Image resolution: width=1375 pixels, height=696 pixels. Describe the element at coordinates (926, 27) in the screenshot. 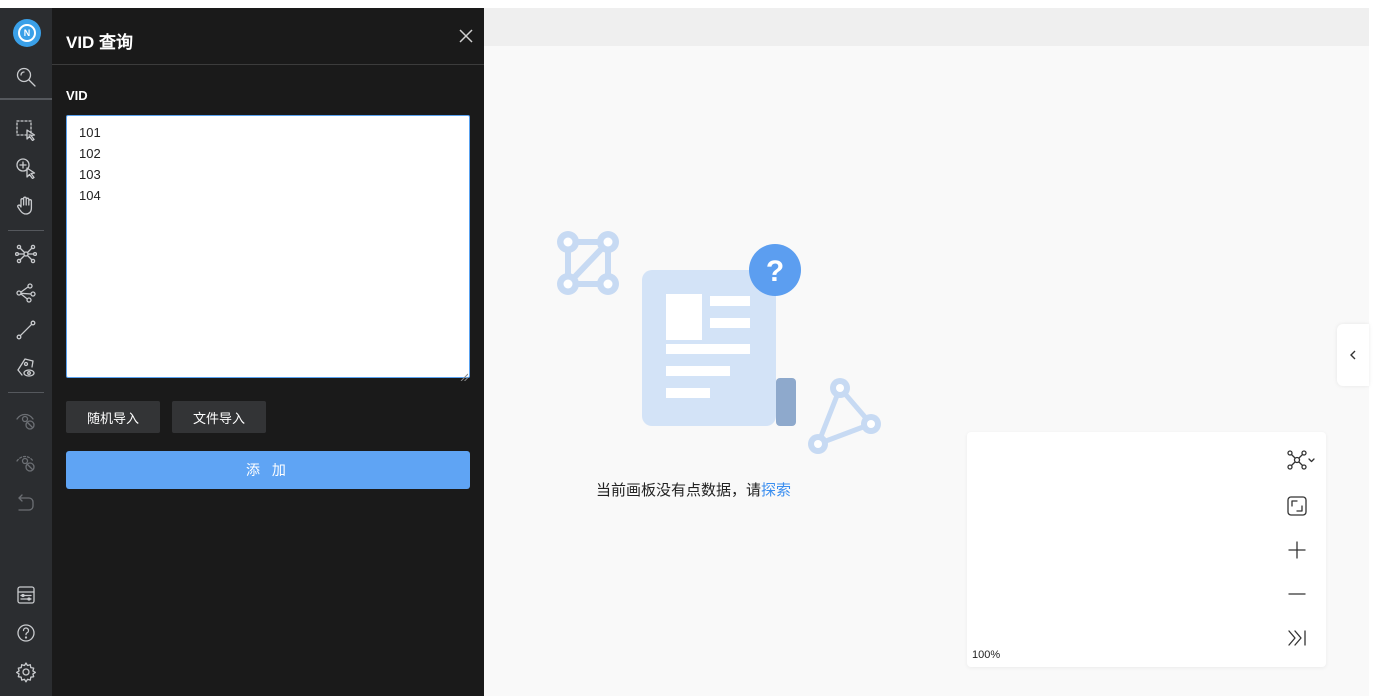

I see `canvas-header` at that location.